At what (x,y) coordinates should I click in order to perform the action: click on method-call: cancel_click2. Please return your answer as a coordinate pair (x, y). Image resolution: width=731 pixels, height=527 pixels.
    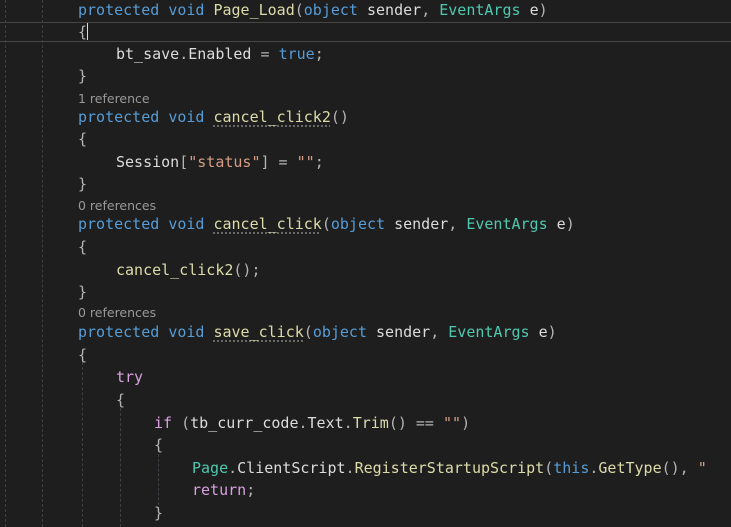
    Looking at the image, I should click on (175, 270).